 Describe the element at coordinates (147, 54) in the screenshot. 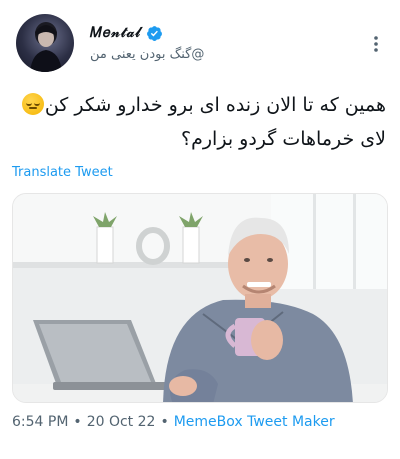

I see `user-handle: @گنگ بودن یعنی من` at that location.